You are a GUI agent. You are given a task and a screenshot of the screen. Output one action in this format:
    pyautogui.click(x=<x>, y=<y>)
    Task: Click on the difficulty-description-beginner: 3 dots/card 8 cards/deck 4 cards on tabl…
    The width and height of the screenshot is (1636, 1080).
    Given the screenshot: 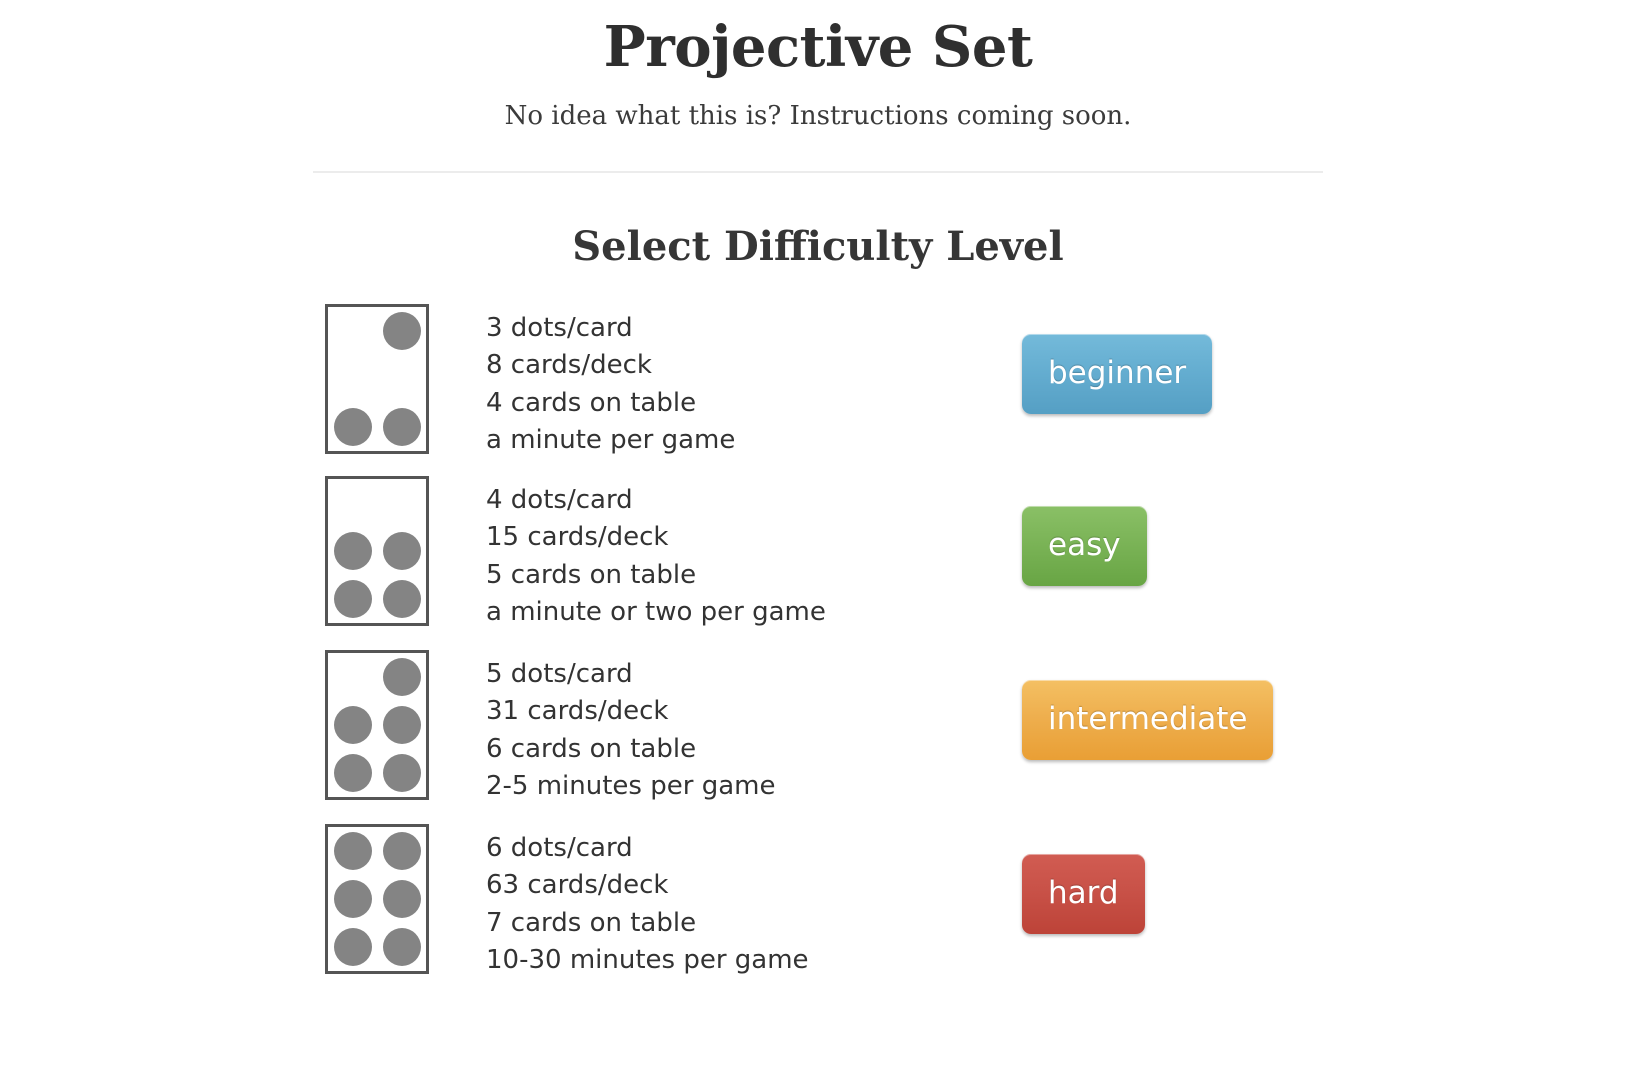 What is the action you would take?
    pyautogui.click(x=611, y=384)
    